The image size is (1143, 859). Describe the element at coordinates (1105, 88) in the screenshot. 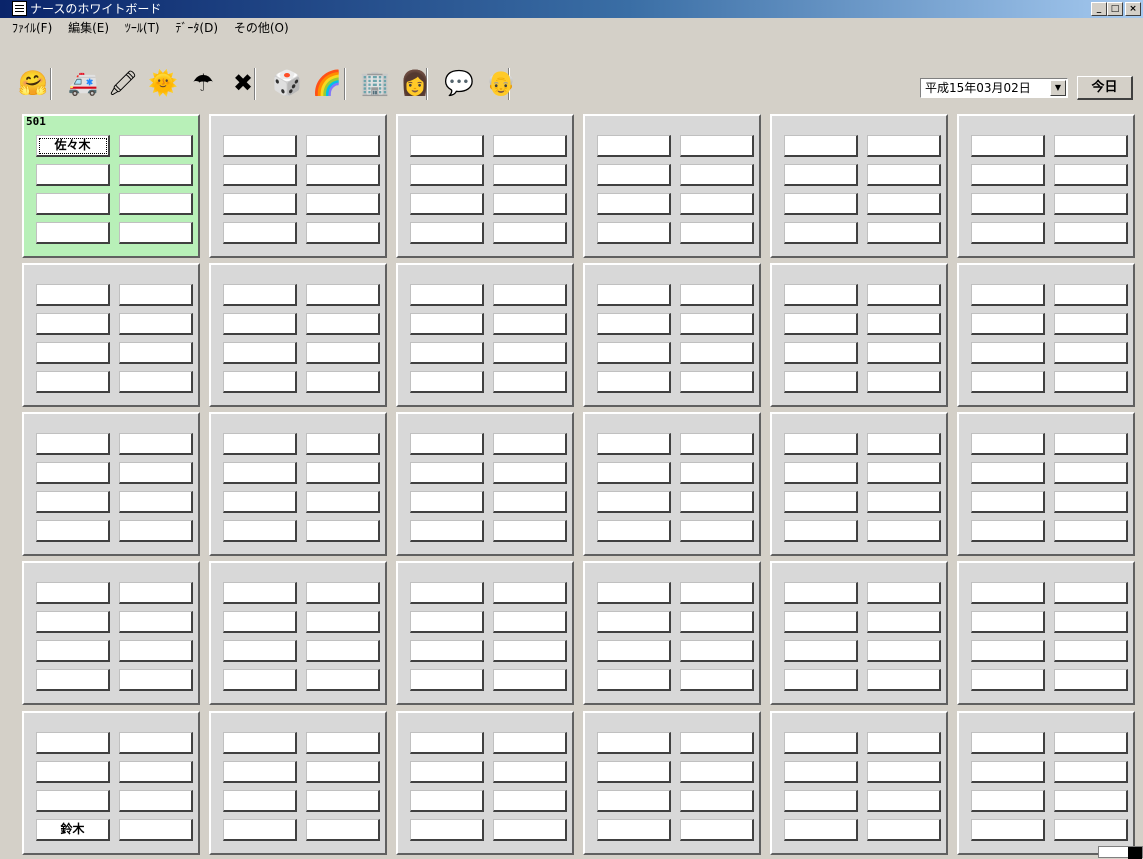

I see `today-button: 今日` at that location.